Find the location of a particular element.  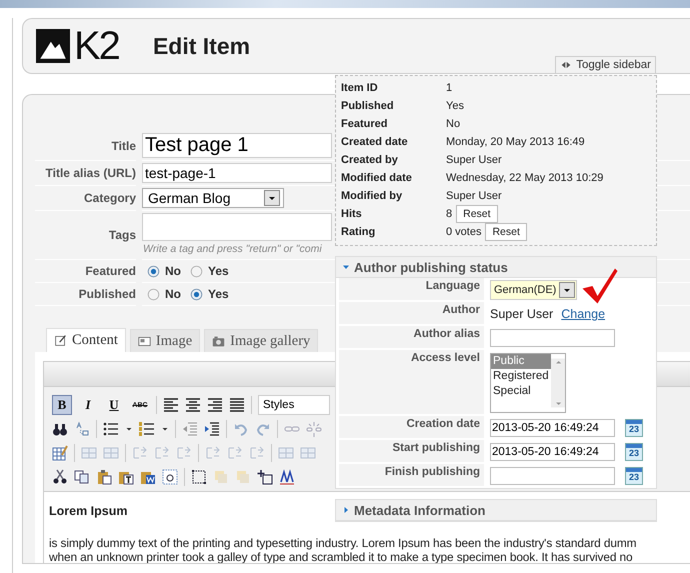

table-edit-icon is located at coordinates (60, 453).